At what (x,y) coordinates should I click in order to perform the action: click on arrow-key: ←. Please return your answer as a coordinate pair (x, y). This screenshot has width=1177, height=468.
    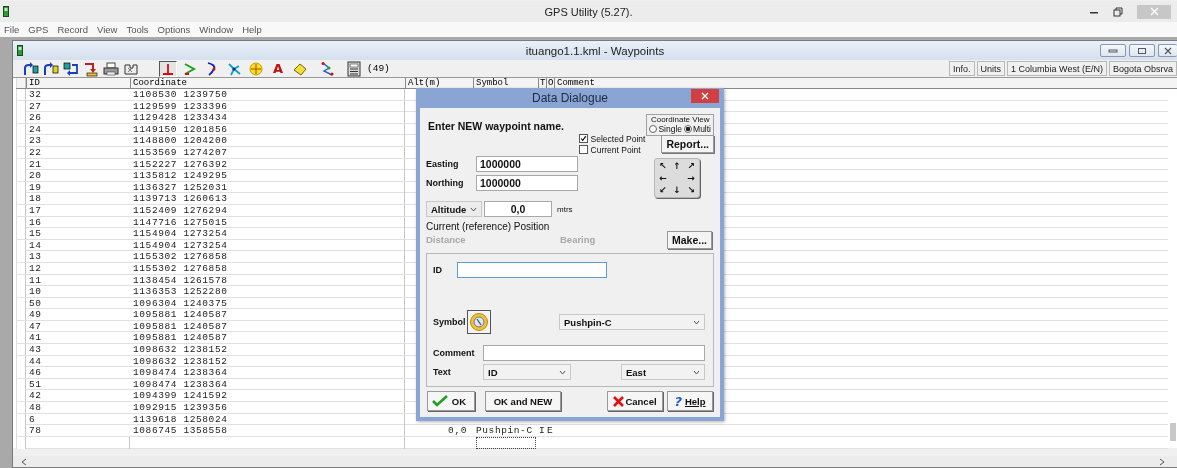
    Looking at the image, I should click on (663, 178).